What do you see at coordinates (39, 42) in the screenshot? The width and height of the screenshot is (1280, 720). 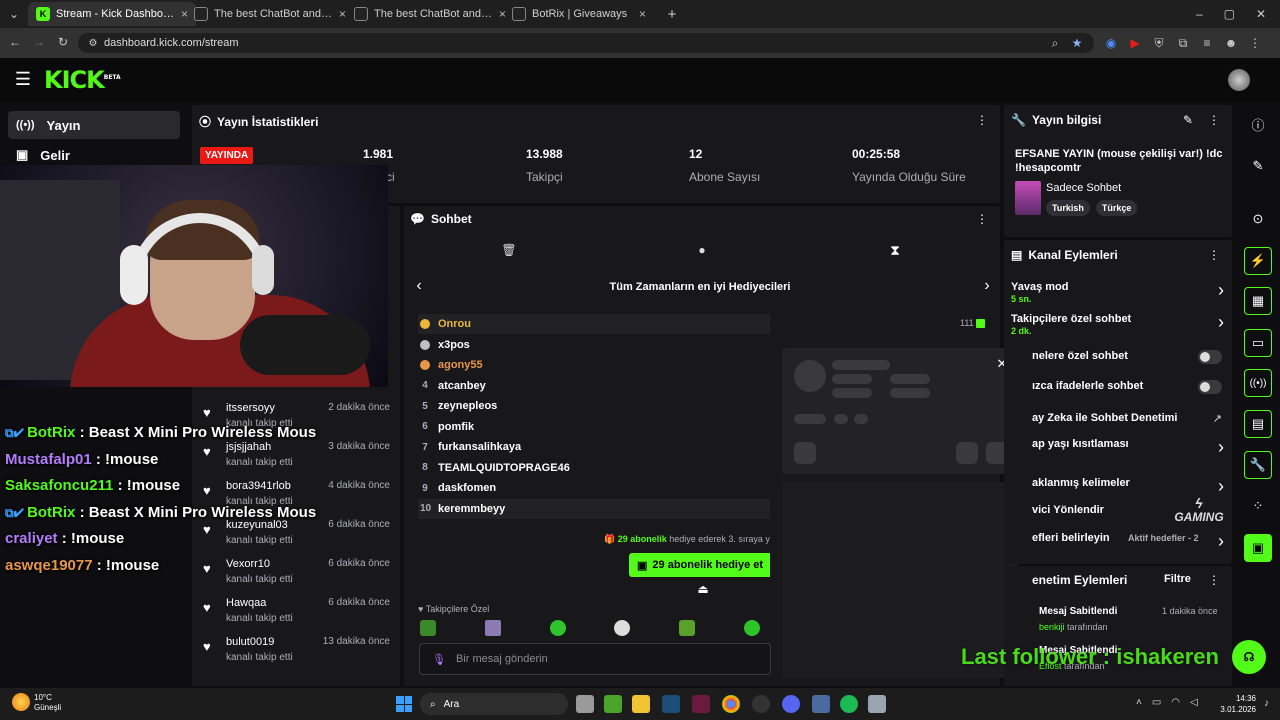 I see `forward-icon: →` at bounding box center [39, 42].